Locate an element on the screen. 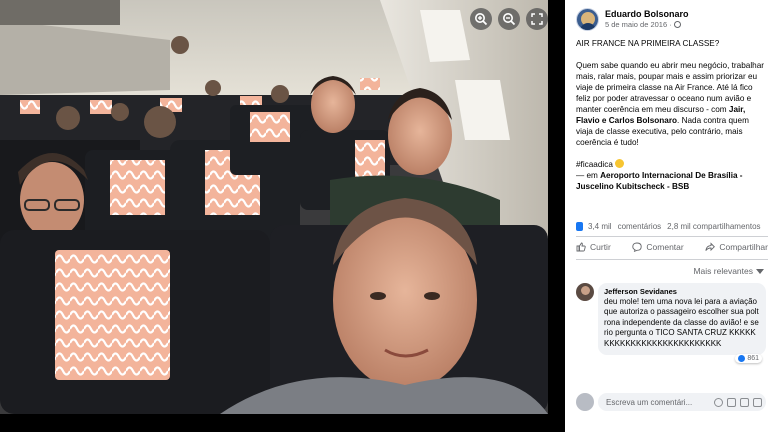  reactions-count: 3,4 mil is located at coordinates (600, 226).